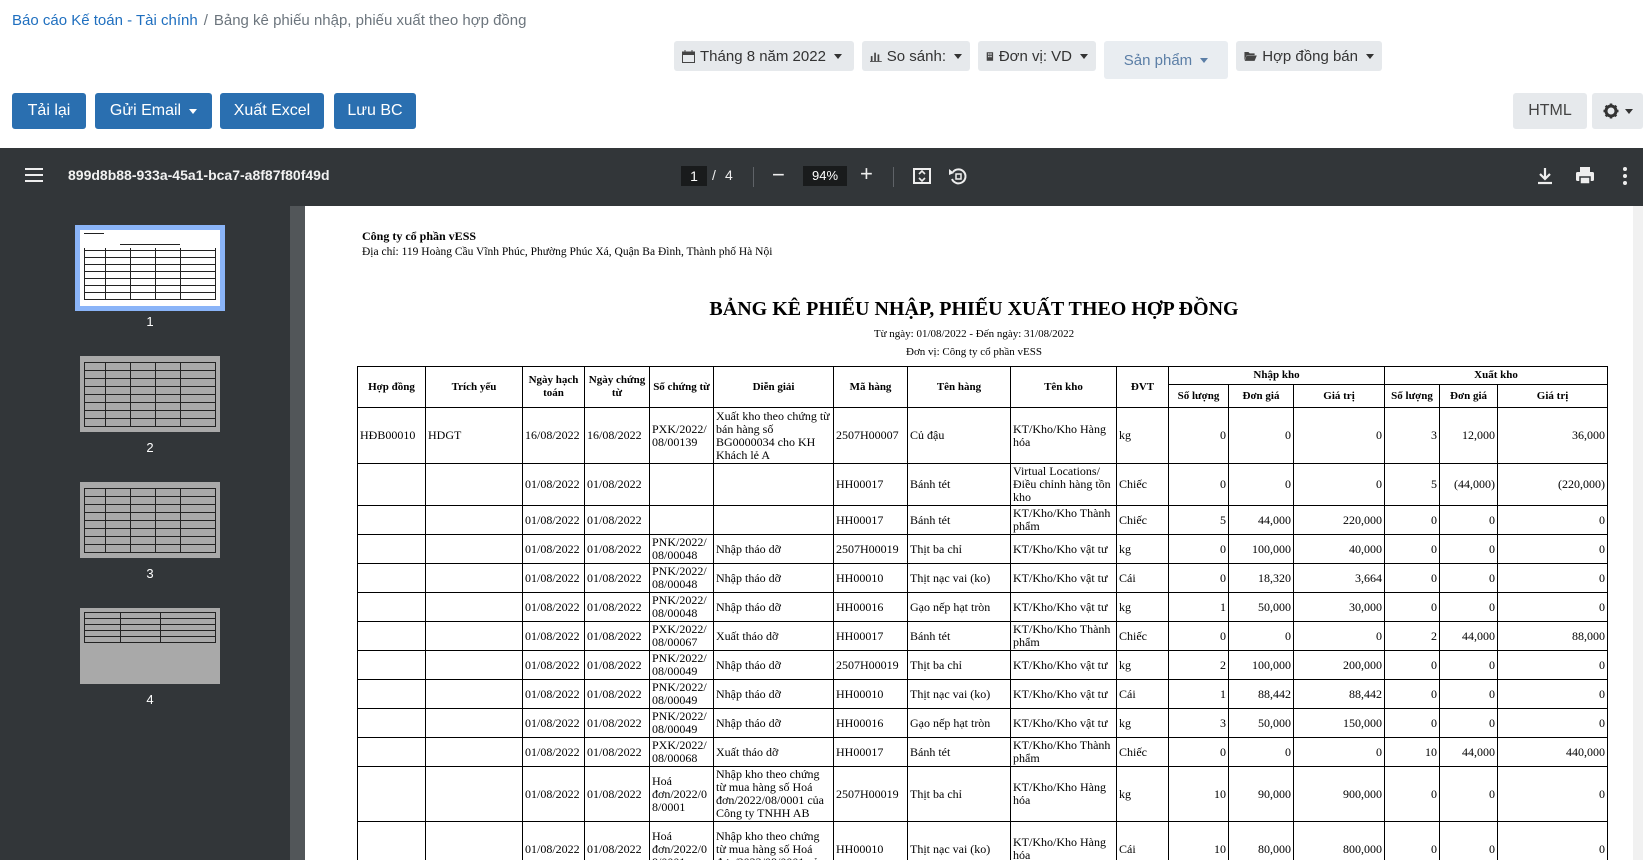  Describe the element at coordinates (825, 176) in the screenshot. I see `zoom-level-input: 94%` at that location.